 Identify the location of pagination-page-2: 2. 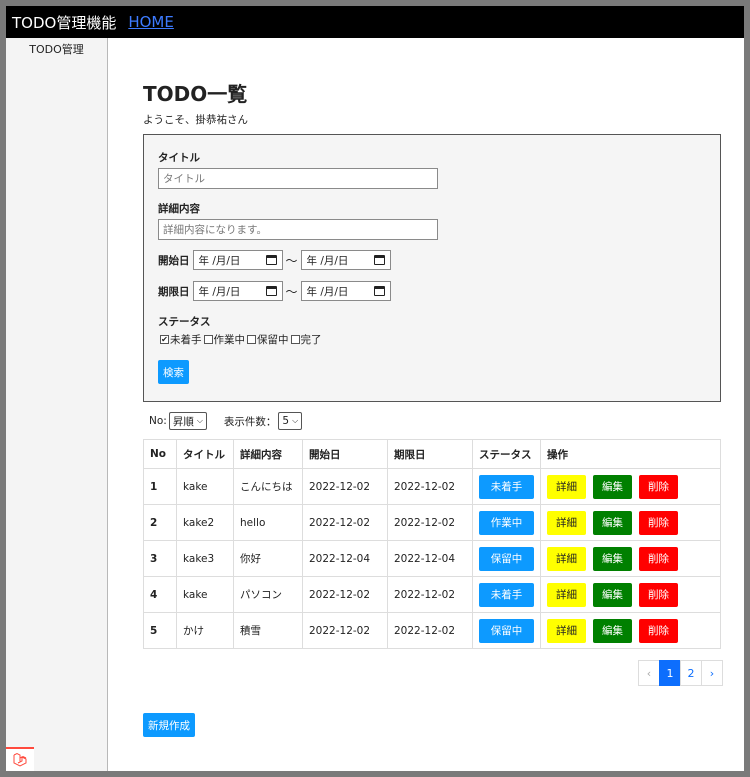
(691, 673).